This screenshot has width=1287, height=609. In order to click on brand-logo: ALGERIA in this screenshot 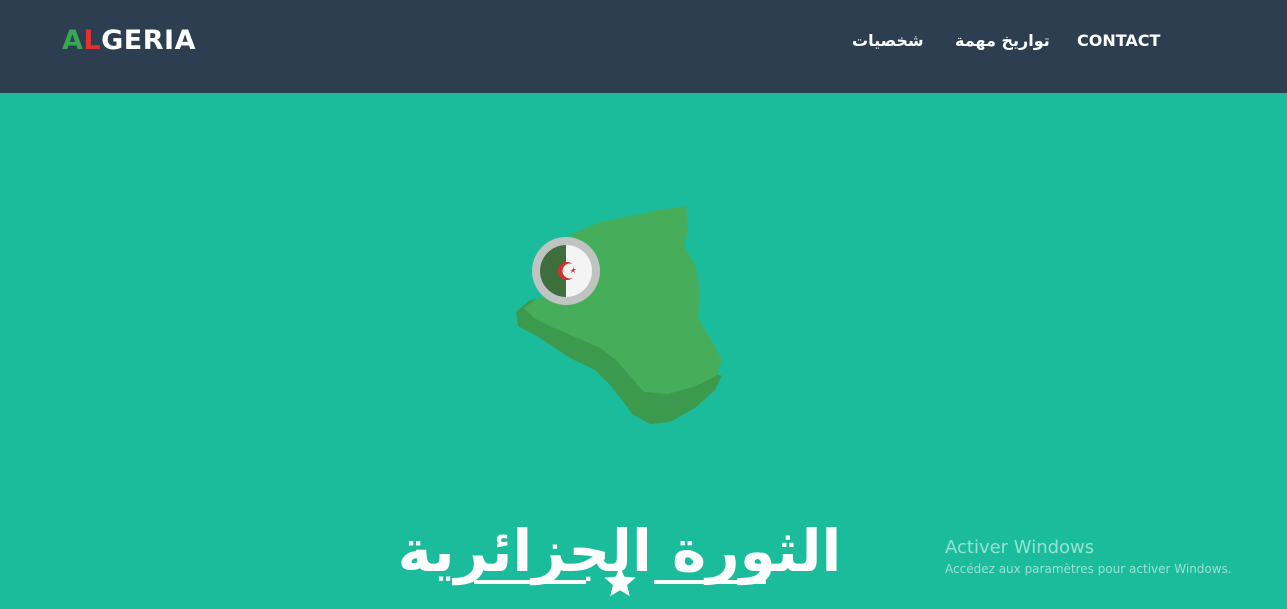, I will do `click(129, 41)`.